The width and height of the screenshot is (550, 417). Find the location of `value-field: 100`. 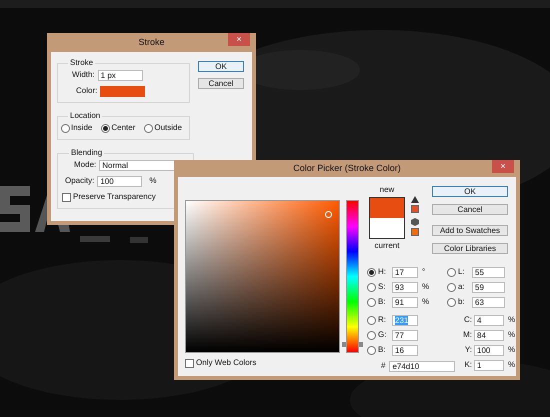

value-field: 100 is located at coordinates (489, 350).